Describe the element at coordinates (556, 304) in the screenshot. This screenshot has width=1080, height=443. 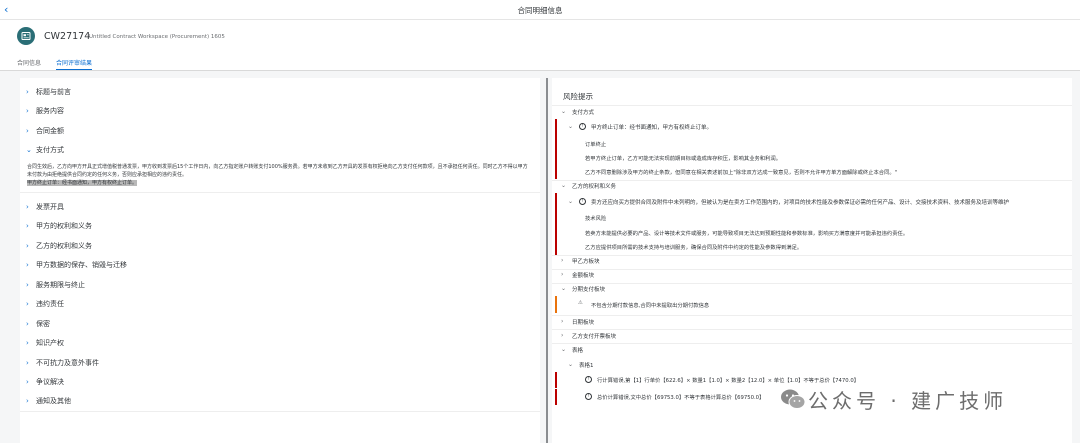
I see `warning-severity-bar` at that location.